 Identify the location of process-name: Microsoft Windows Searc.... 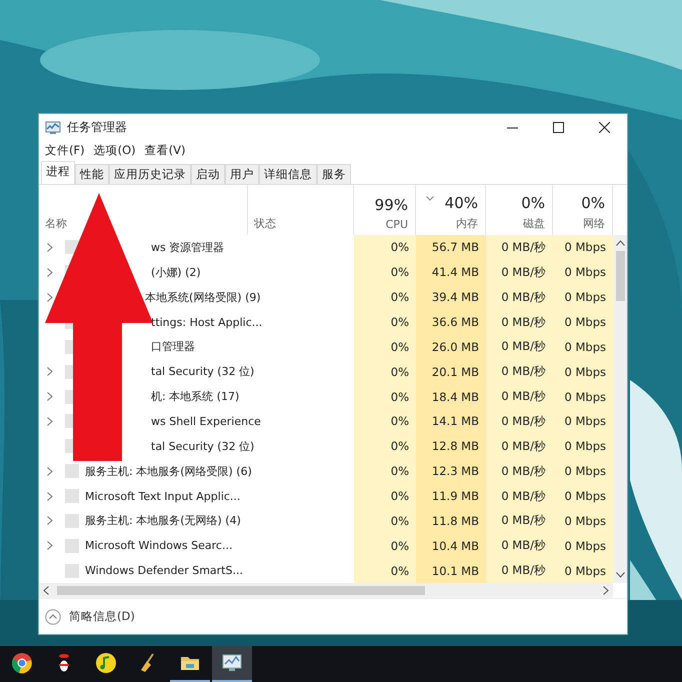
(158, 545).